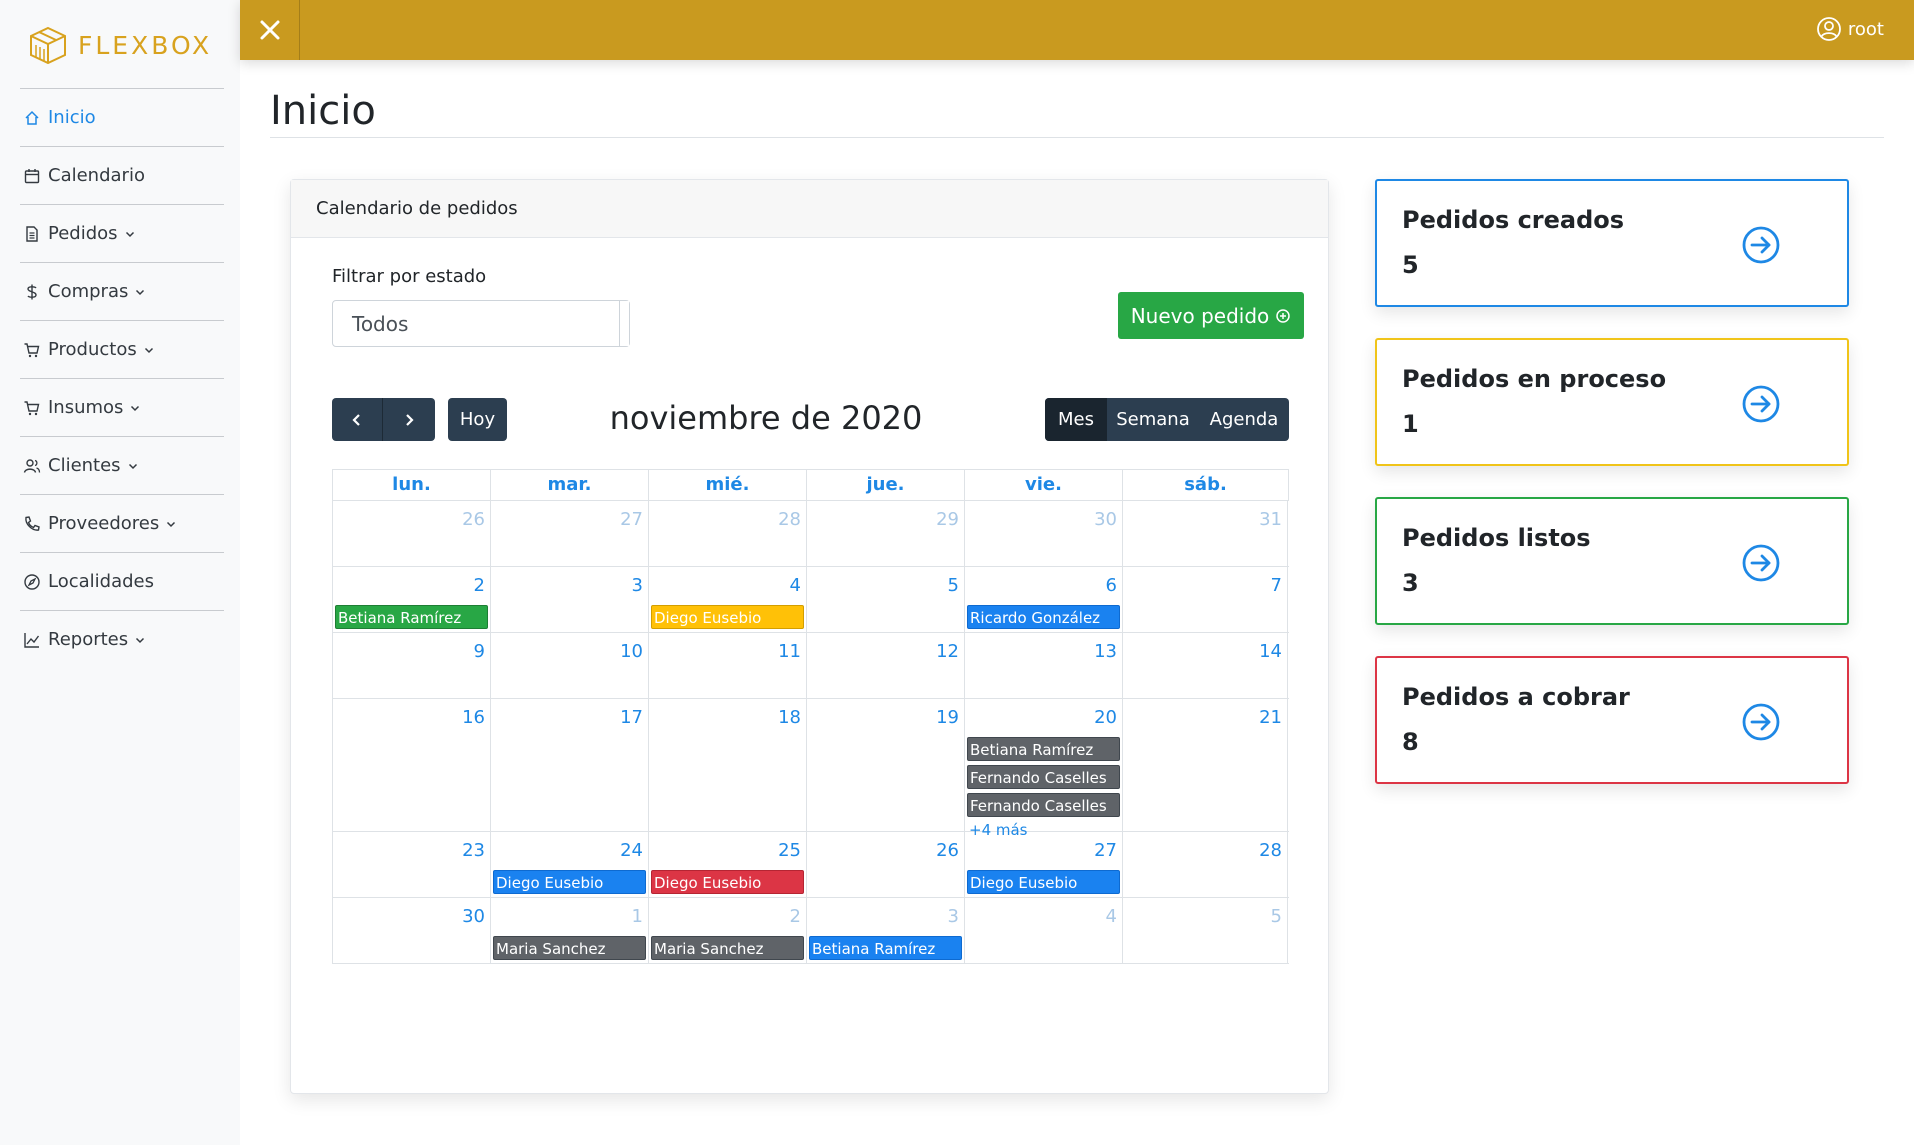 This screenshot has width=1914, height=1145. I want to click on calendar-day: 27 Diego Eusebio, so click(1044, 864).